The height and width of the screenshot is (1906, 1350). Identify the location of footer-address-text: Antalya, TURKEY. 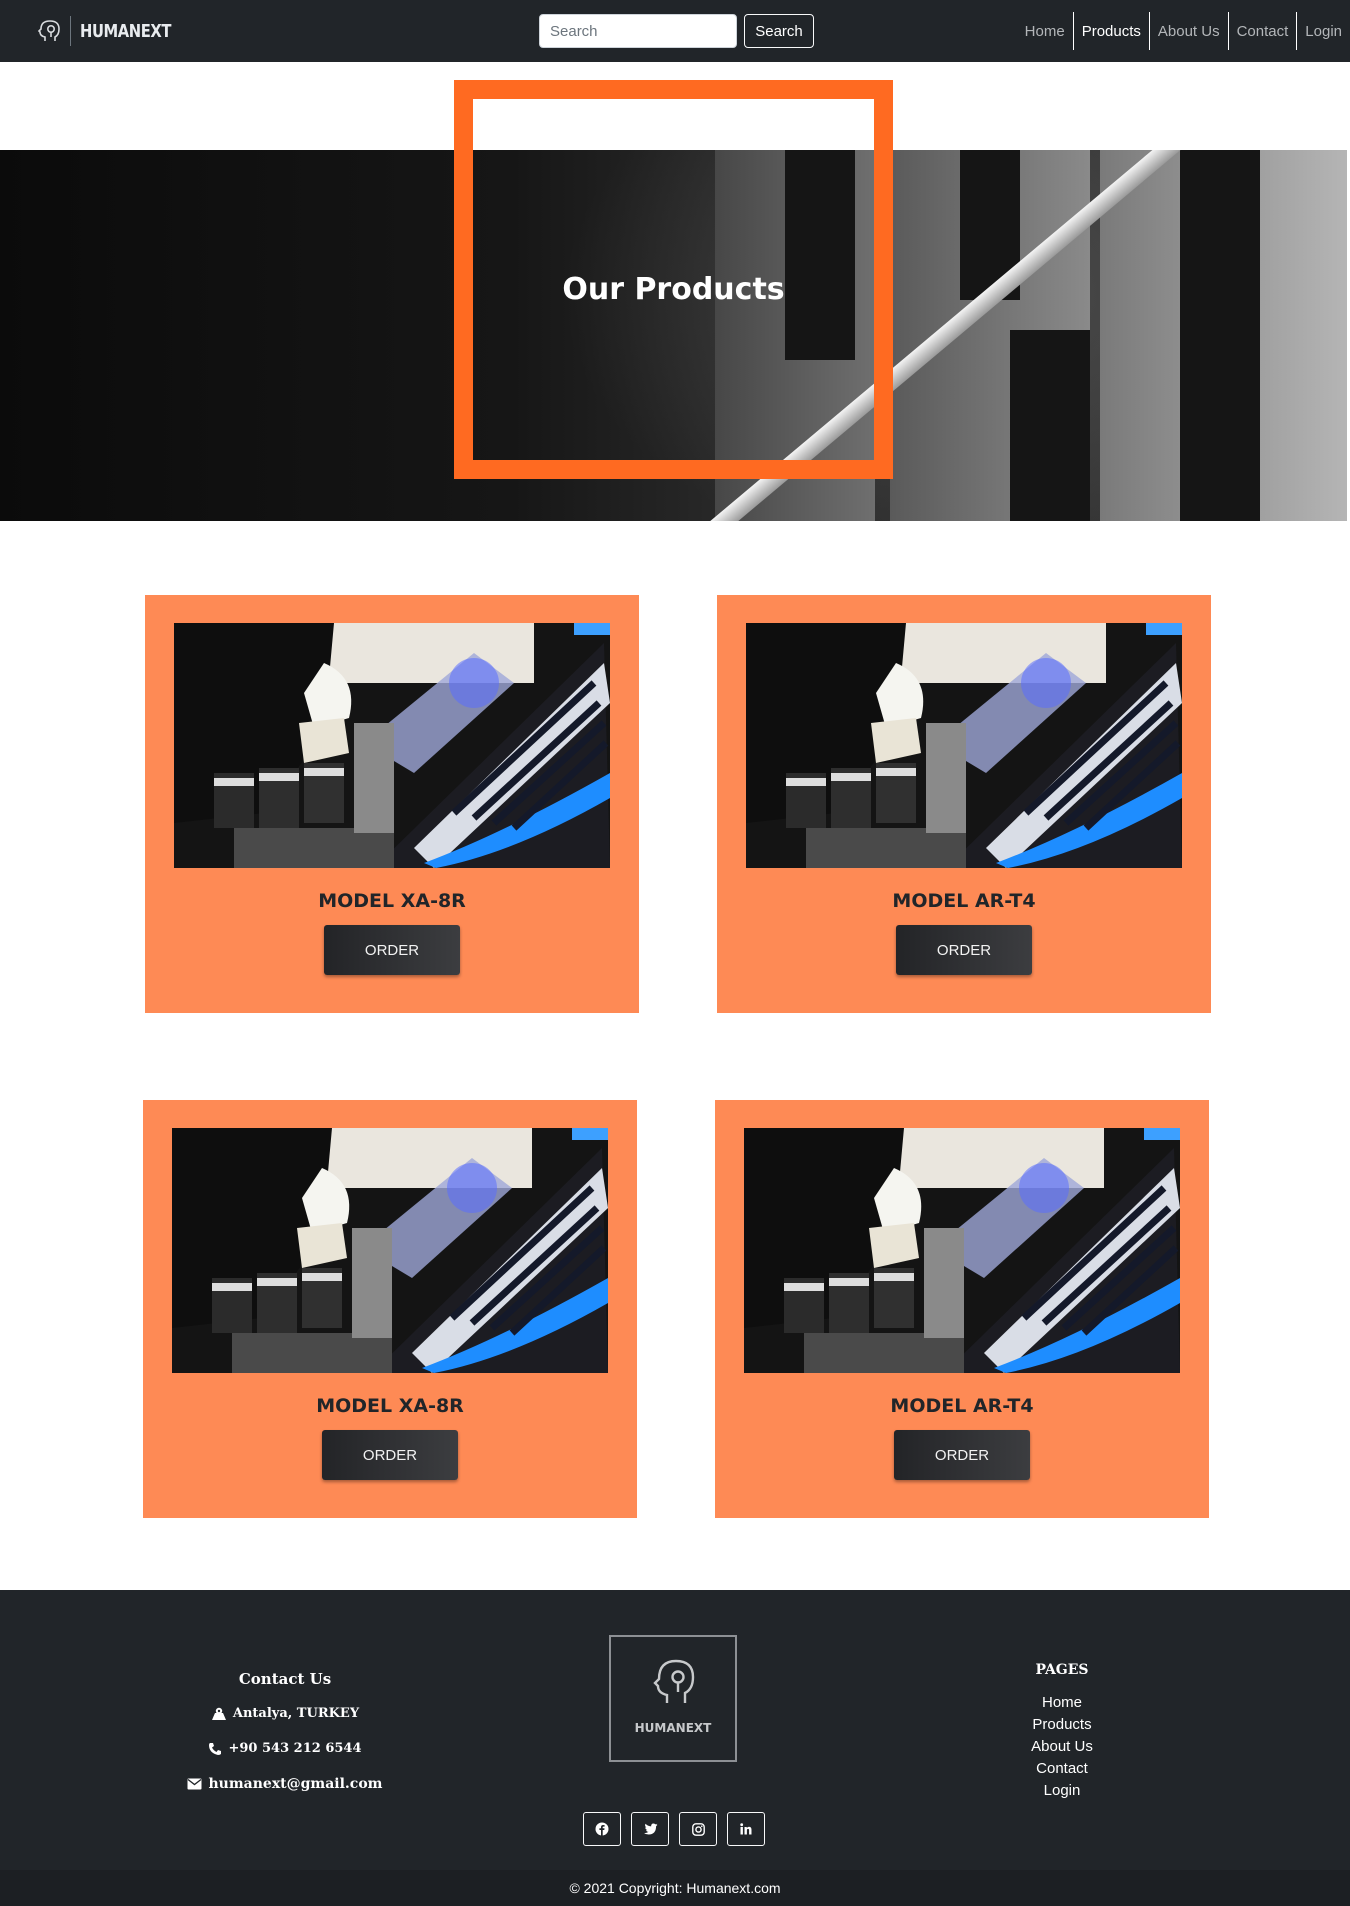
(296, 1713).